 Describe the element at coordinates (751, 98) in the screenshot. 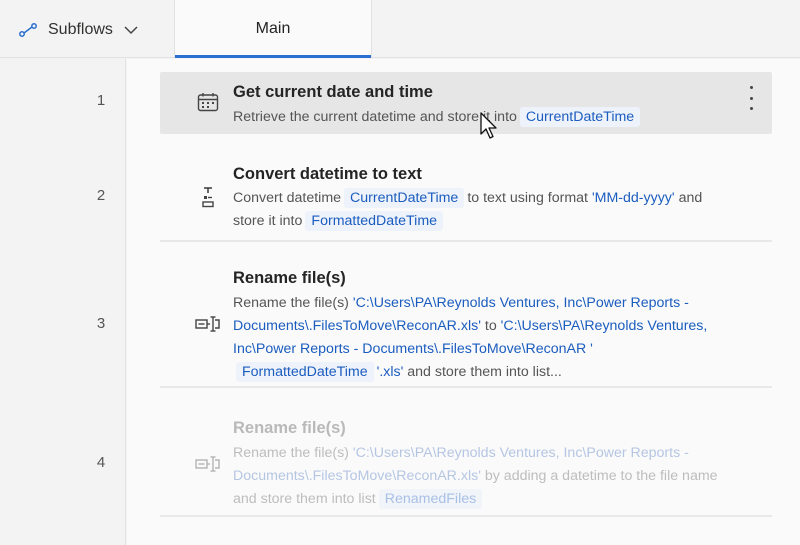

I see `more-options-icon` at that location.